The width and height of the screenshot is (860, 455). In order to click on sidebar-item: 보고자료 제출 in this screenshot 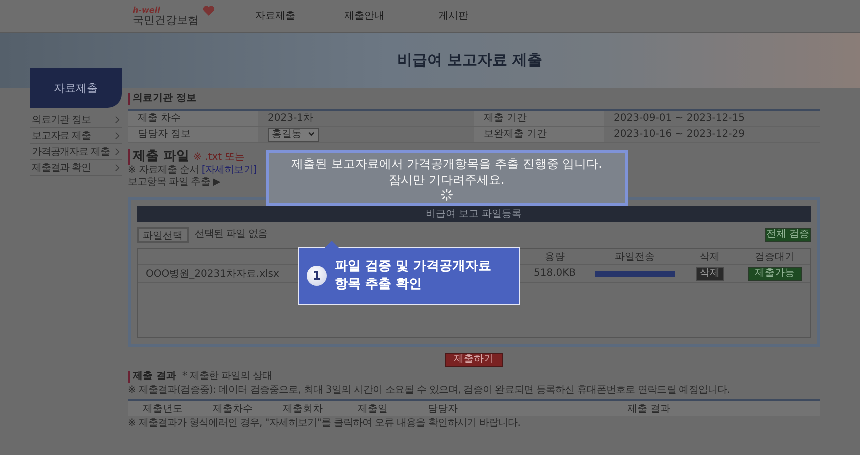, I will do `click(76, 136)`.